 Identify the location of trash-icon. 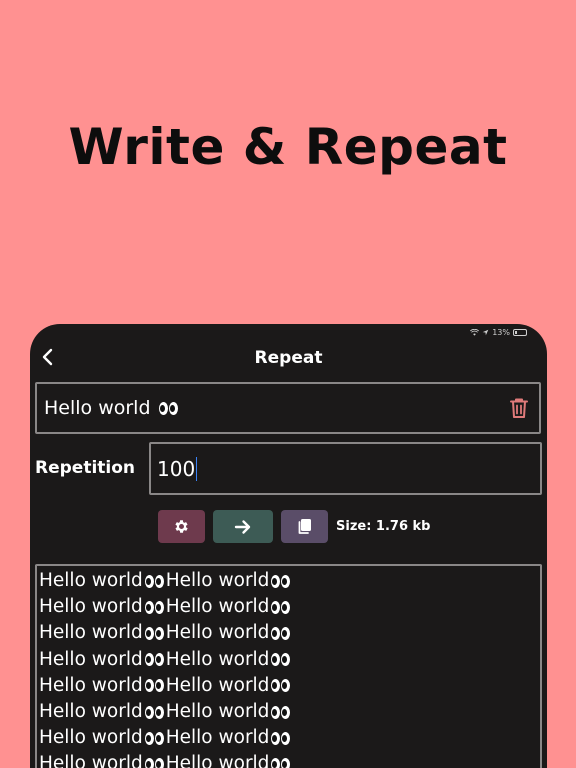
(519, 408).